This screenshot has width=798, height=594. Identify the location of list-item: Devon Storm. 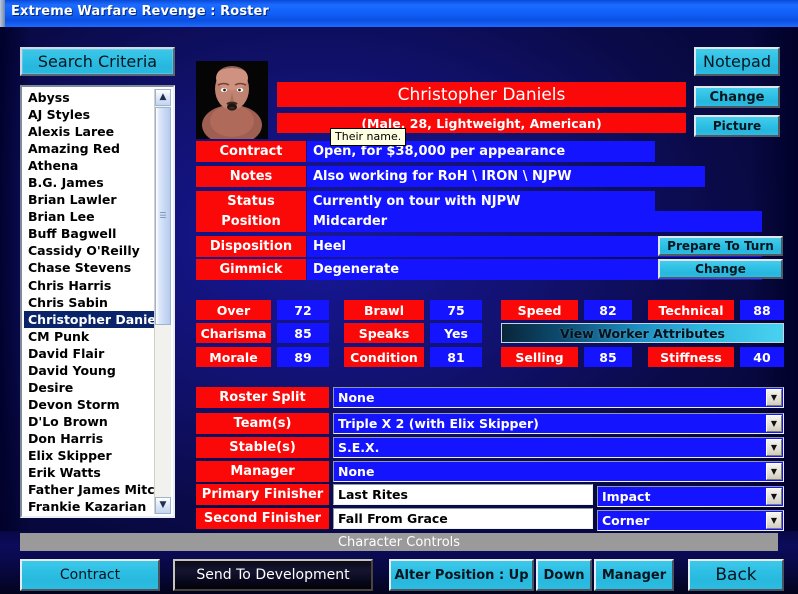
(90, 404).